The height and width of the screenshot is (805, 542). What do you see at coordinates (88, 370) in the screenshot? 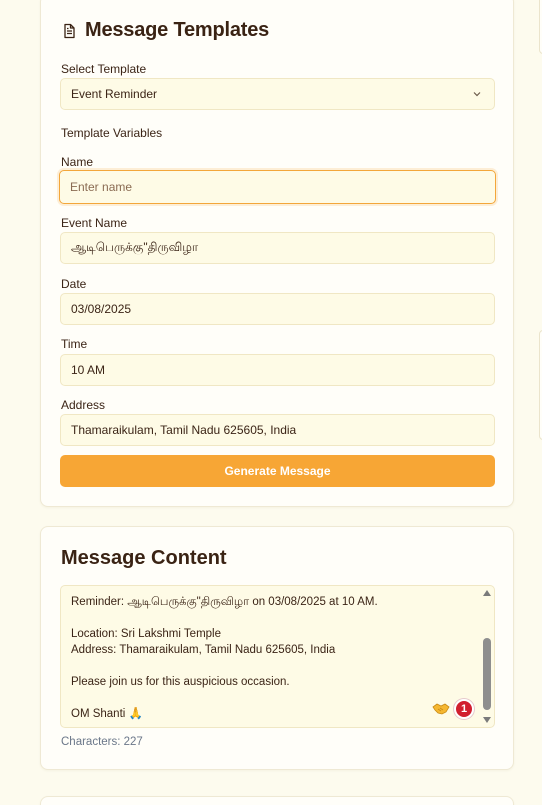
I see `time-value: 10 AM` at bounding box center [88, 370].